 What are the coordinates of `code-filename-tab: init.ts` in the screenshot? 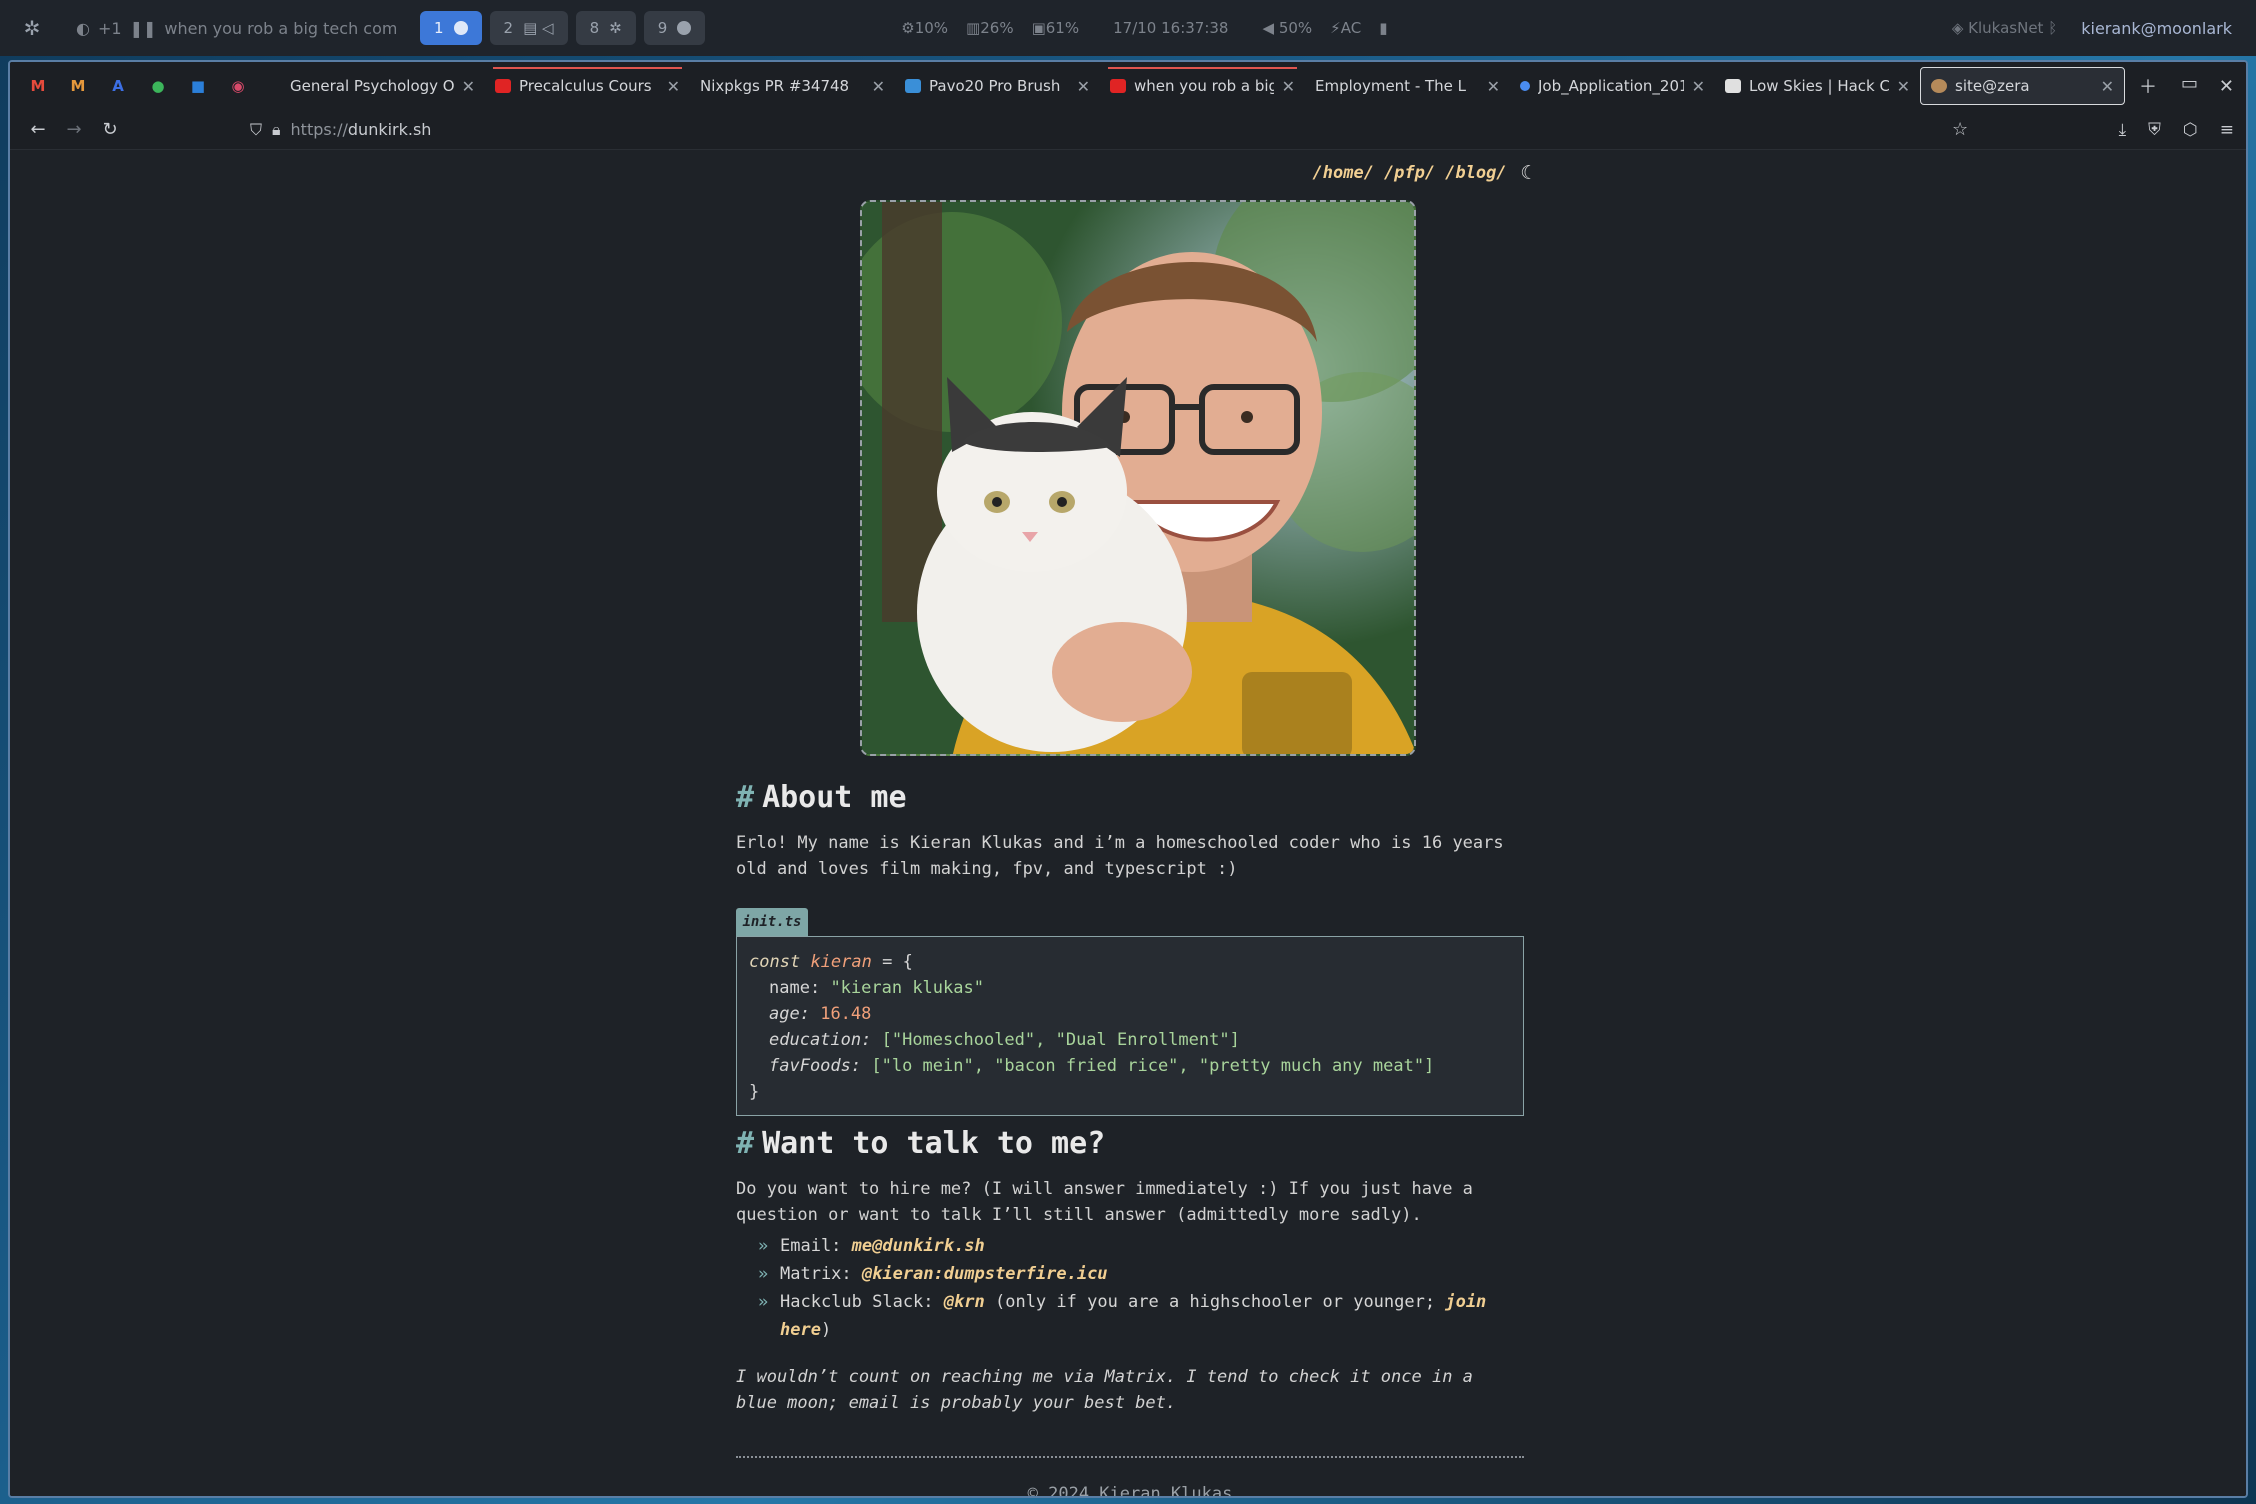 It's located at (772, 922).